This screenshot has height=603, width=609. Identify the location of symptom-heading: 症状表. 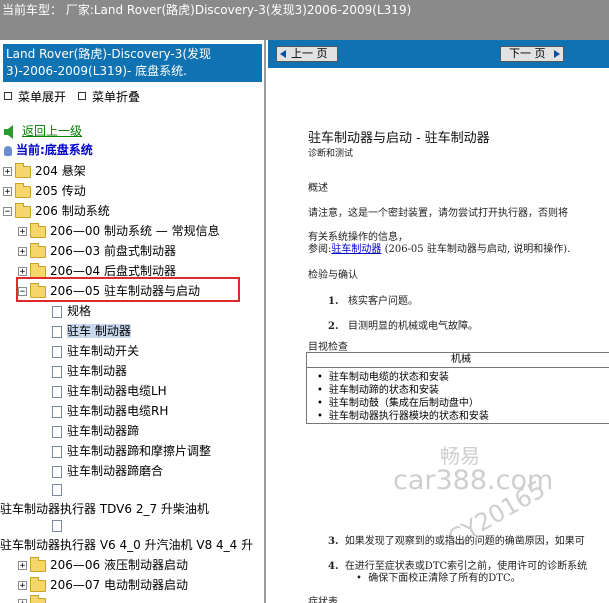
(323, 600).